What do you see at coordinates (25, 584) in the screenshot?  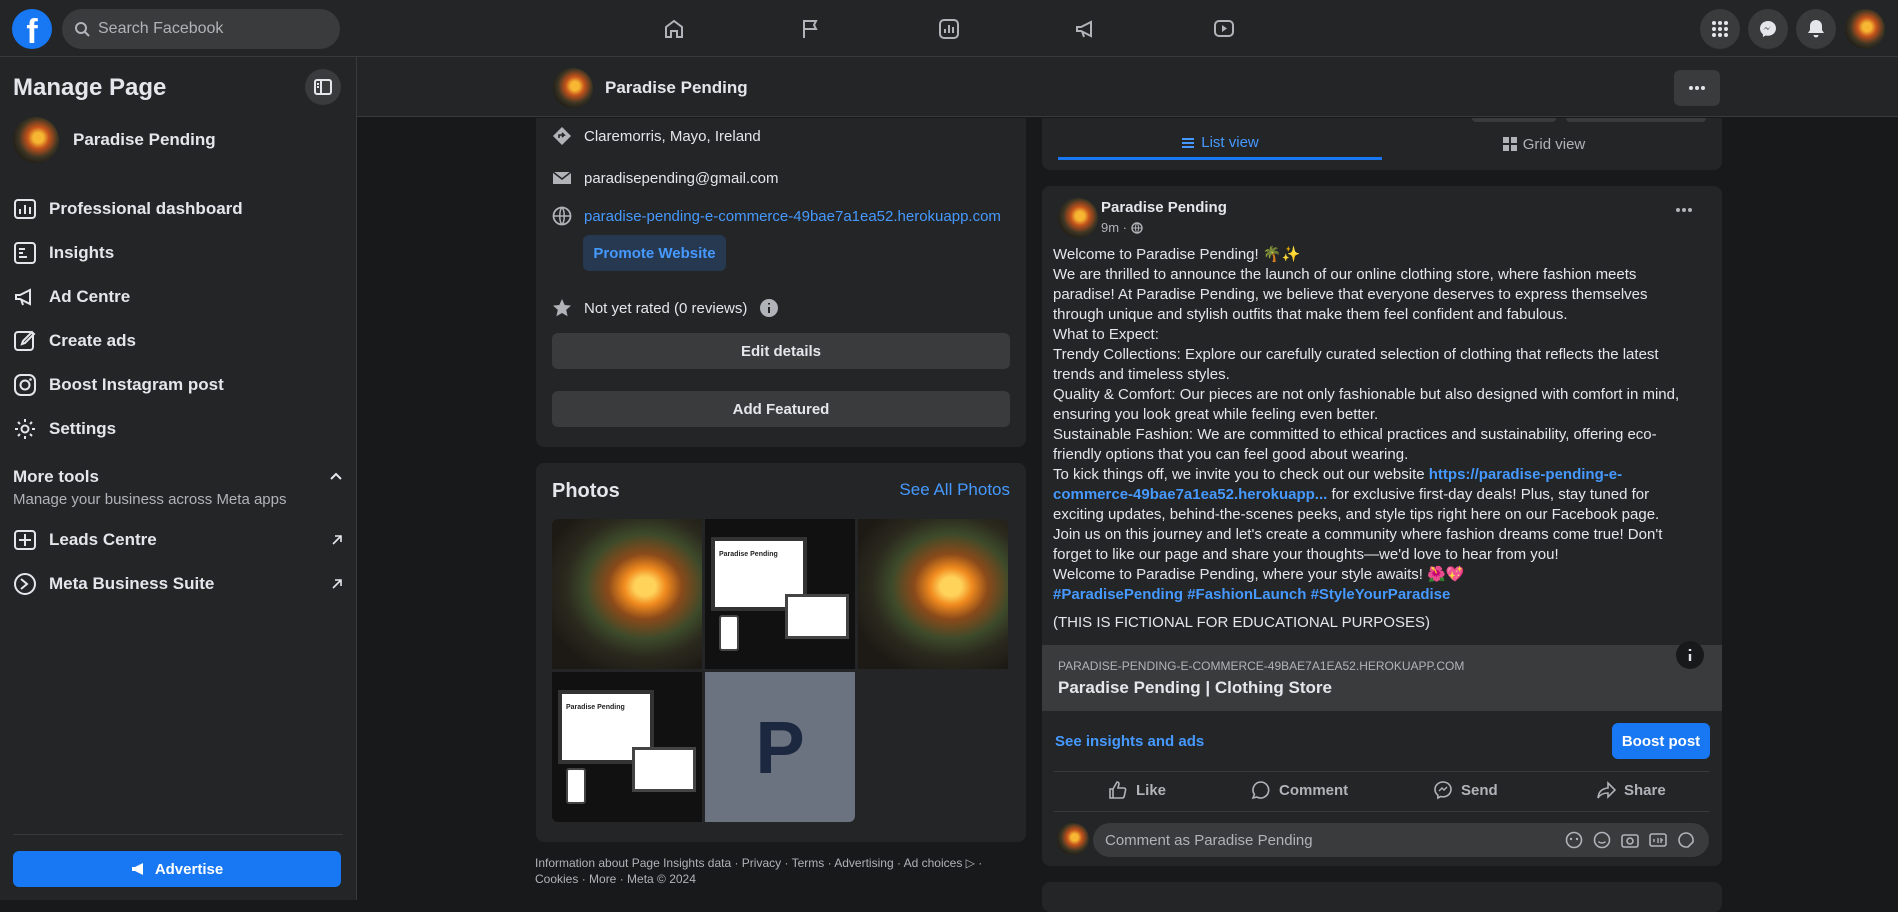 I see `meta-business-icon` at bounding box center [25, 584].